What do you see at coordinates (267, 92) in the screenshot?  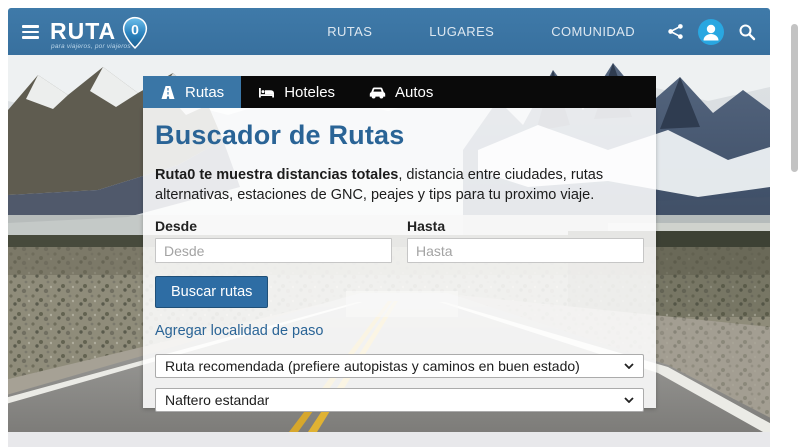 I see `bed-icon` at bounding box center [267, 92].